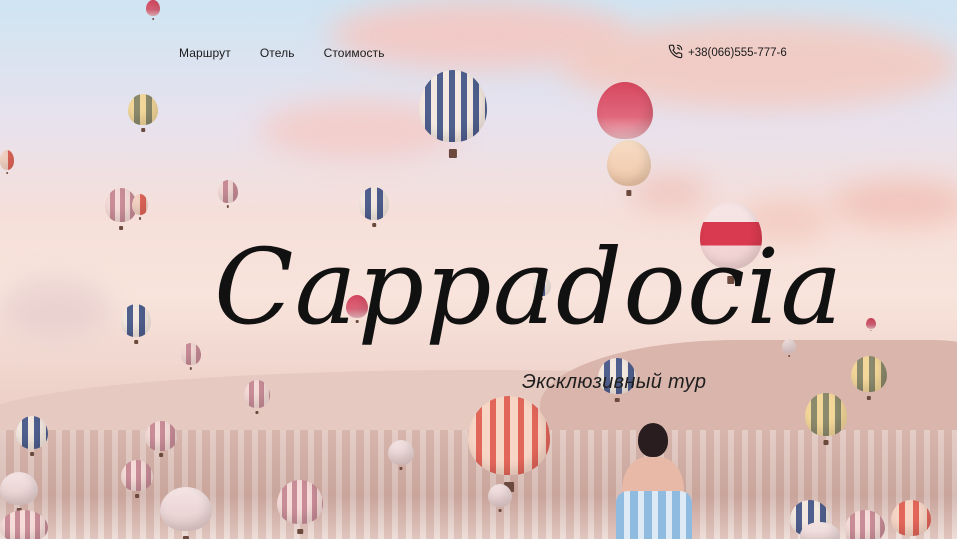 This screenshot has width=957, height=539. Describe the element at coordinates (654, 481) in the screenshot. I see `woman-figure` at that location.